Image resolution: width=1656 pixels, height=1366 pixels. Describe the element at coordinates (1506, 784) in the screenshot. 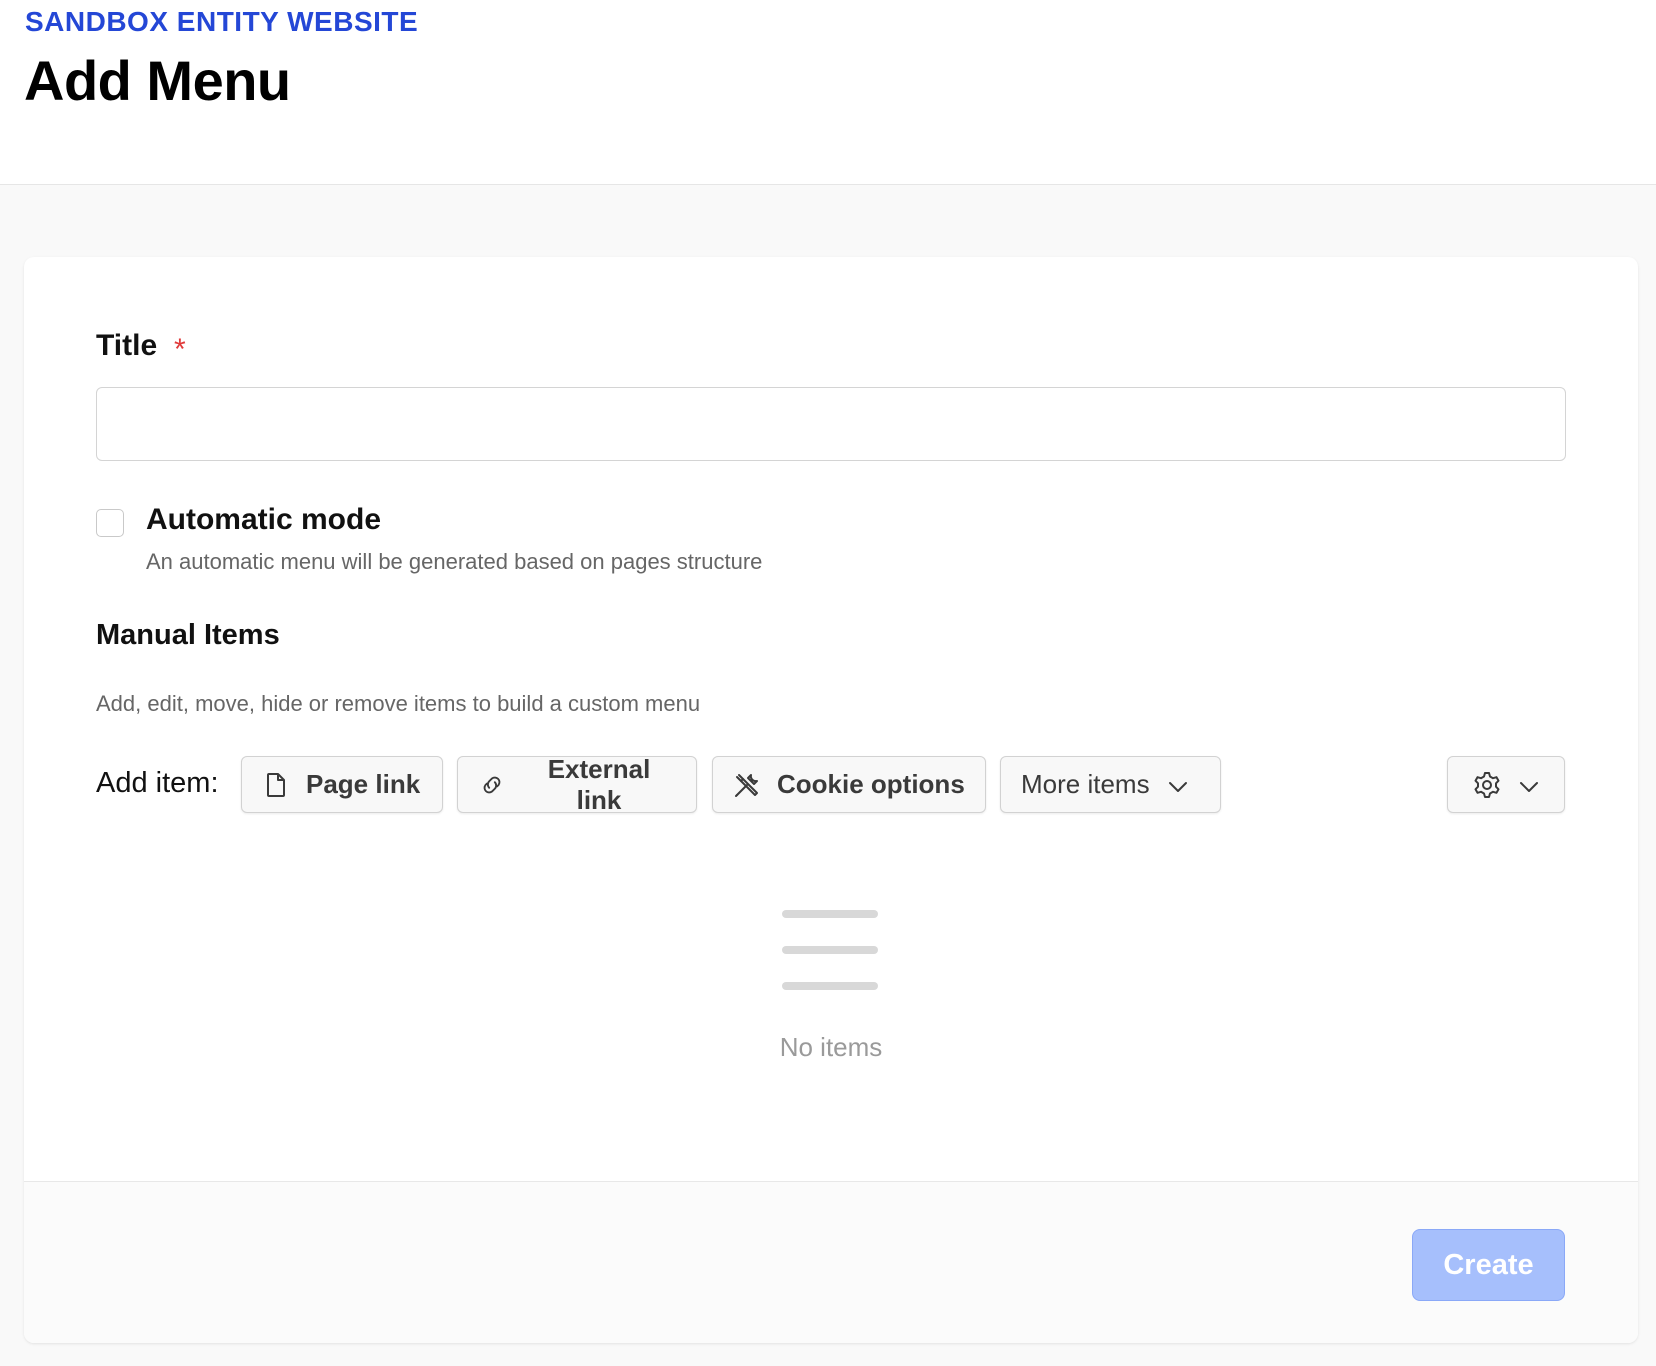

I see `settings-dropdown` at that location.